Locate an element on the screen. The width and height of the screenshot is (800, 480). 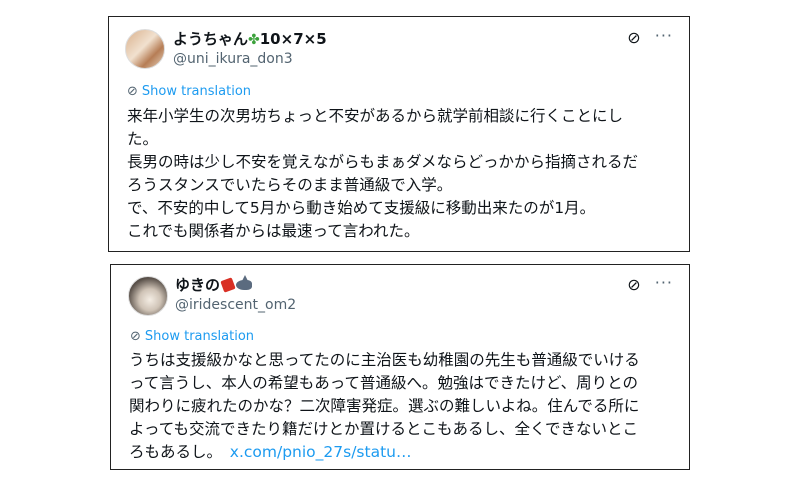
display-name: ようちゃん✤10×7×5 is located at coordinates (250, 39).